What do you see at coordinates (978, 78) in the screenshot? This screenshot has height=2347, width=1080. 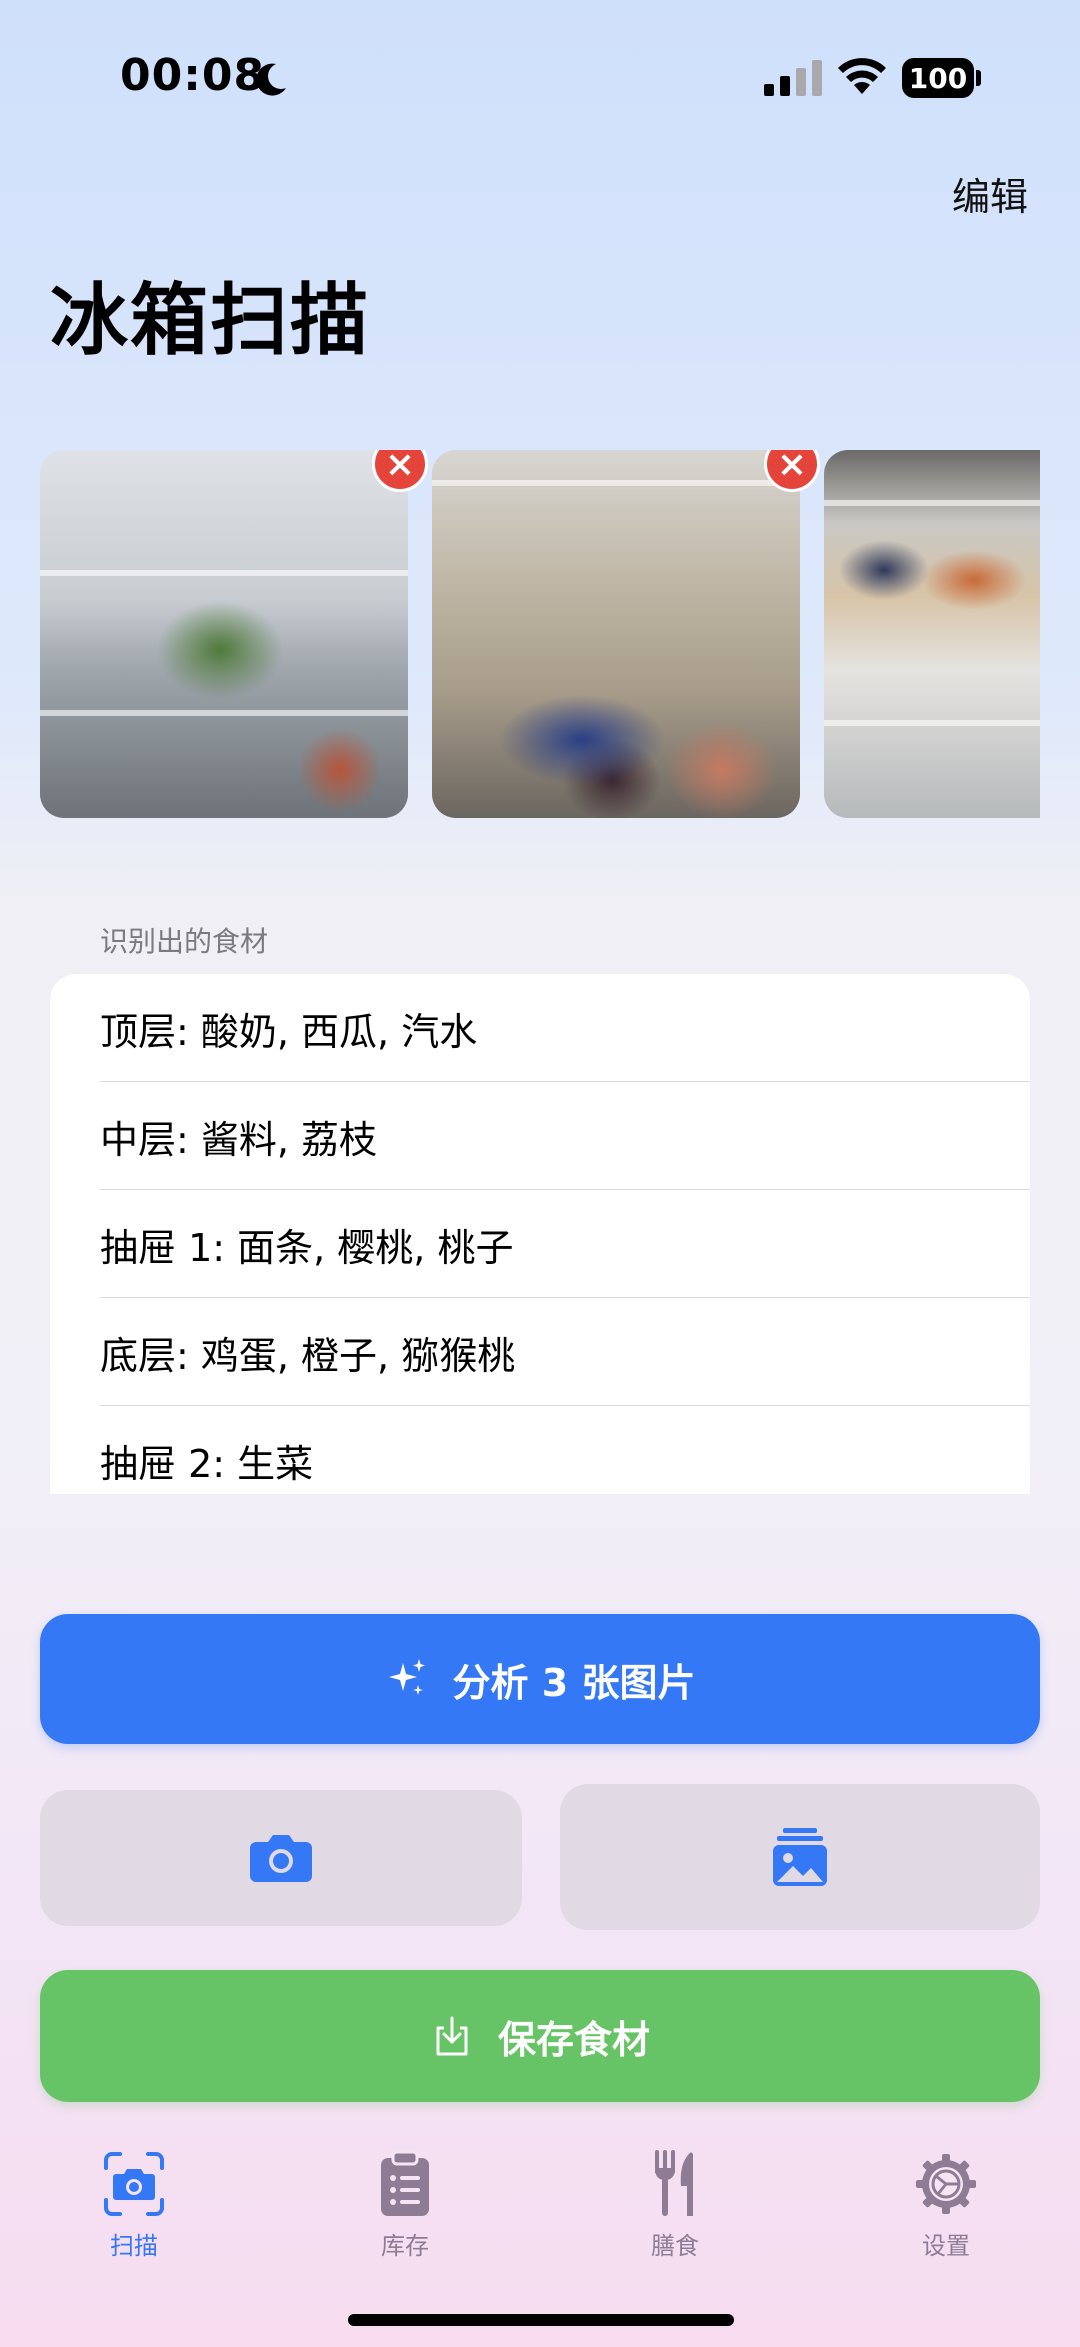 I see `battery-tip` at bounding box center [978, 78].